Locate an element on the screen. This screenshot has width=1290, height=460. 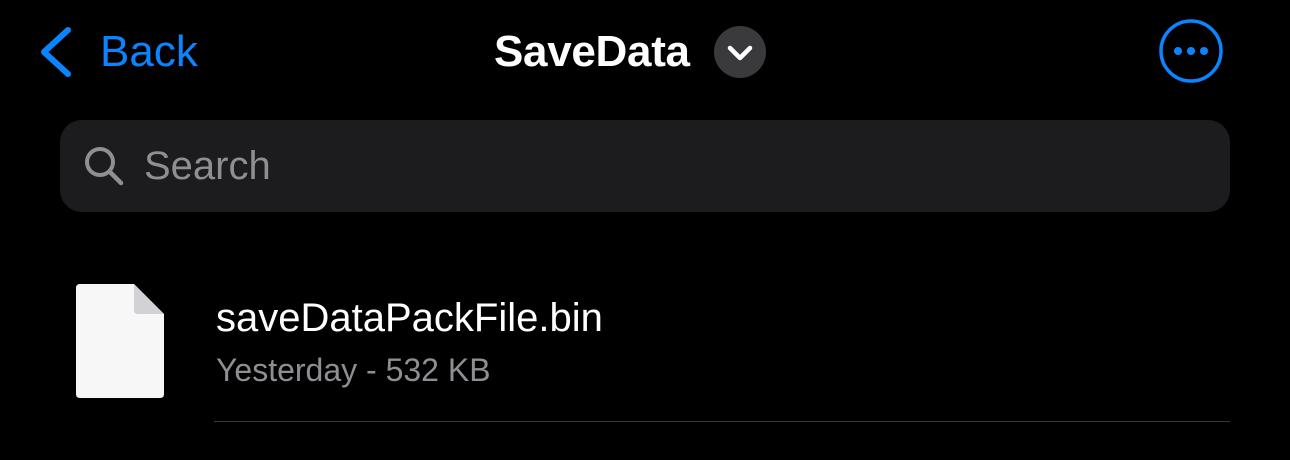
back-button: Back is located at coordinates (117, 52).